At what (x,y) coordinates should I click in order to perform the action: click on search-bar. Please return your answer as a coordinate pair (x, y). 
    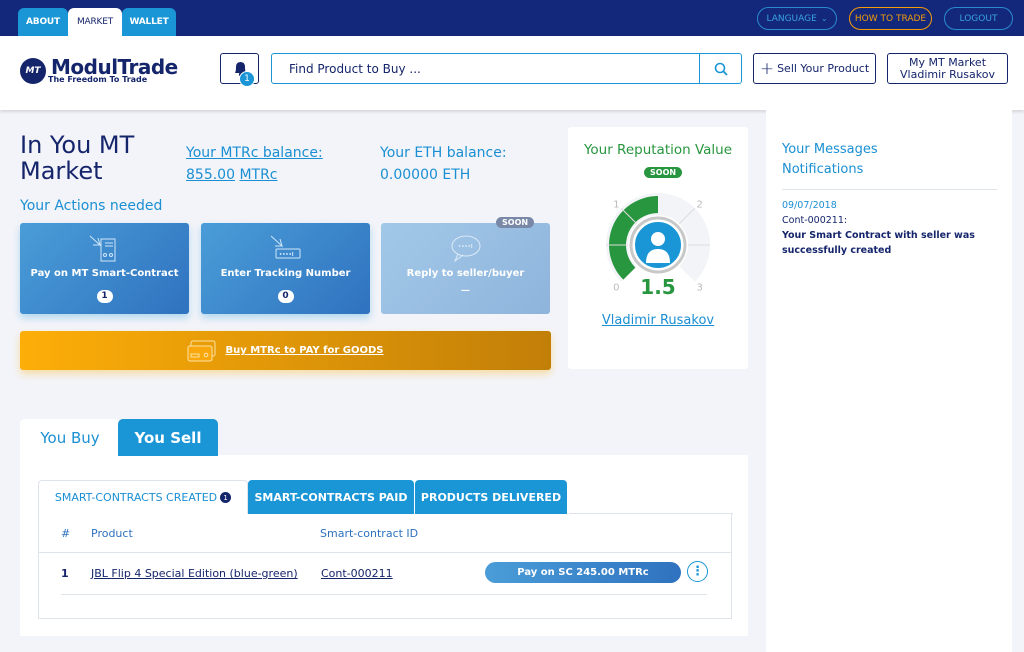
    Looking at the image, I should click on (506, 68).